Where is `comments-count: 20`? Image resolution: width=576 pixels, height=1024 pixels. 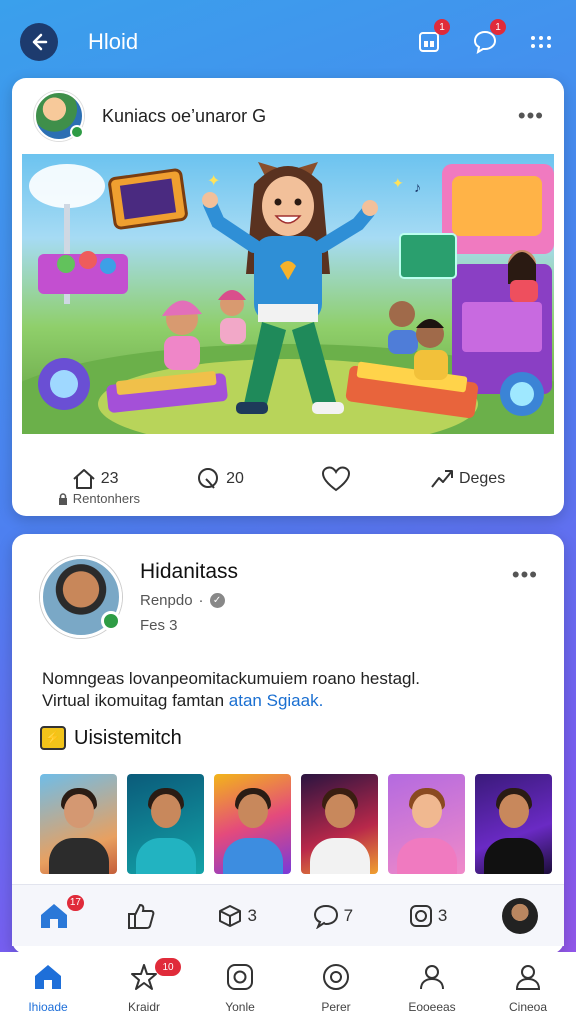
comments-count: 20 is located at coordinates (235, 478).